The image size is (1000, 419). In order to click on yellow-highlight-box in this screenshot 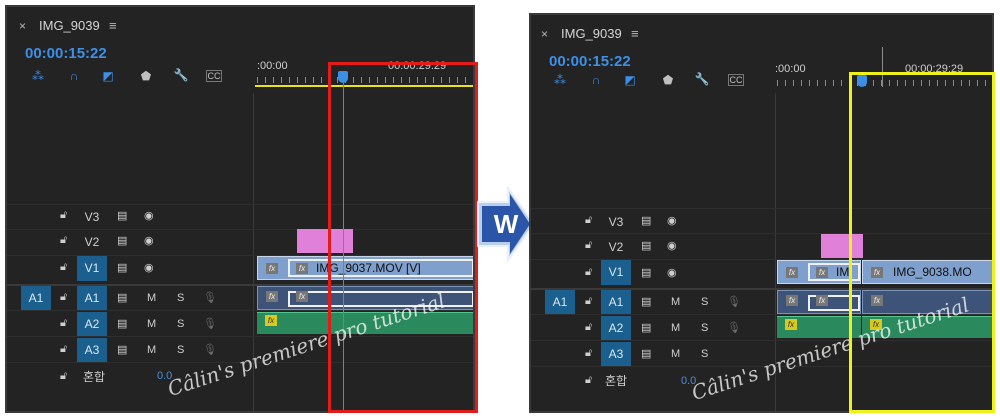, I will do `click(922, 242)`.